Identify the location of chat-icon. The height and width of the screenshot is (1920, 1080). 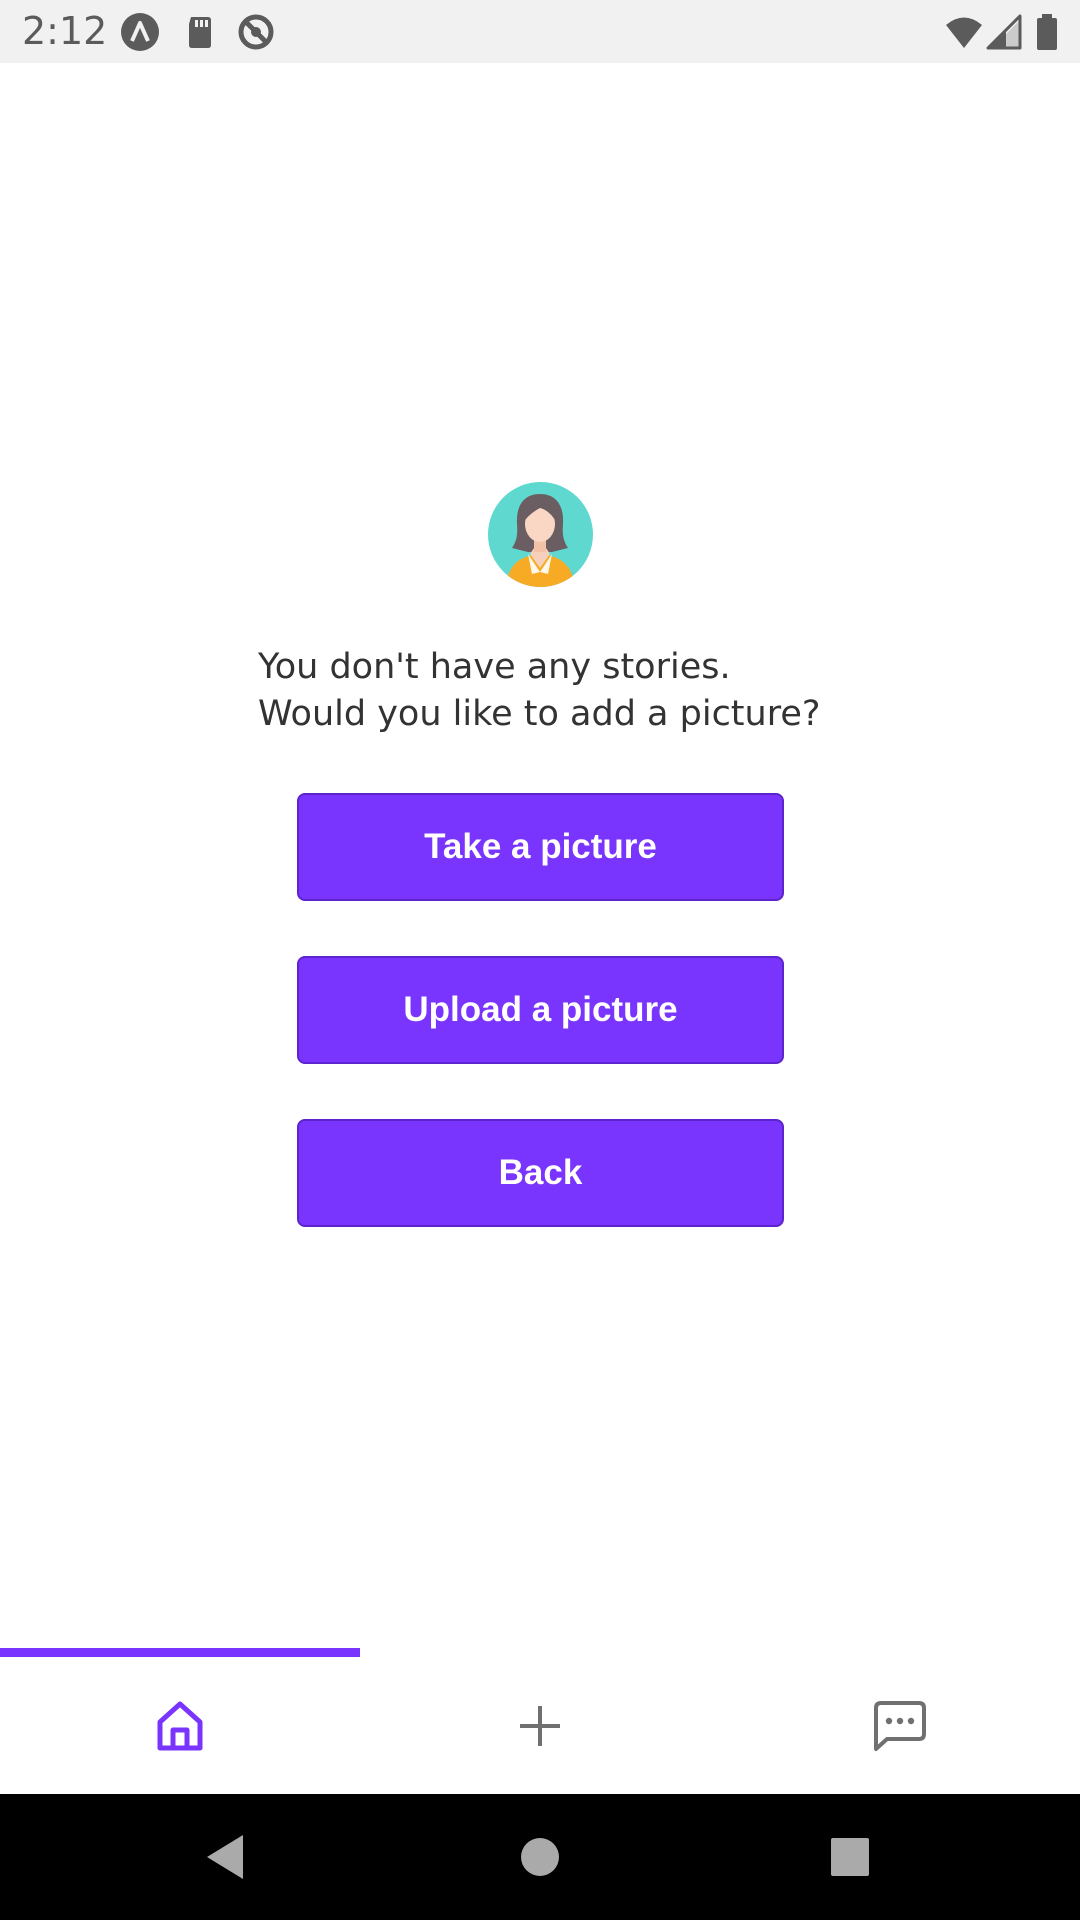
(900, 1725).